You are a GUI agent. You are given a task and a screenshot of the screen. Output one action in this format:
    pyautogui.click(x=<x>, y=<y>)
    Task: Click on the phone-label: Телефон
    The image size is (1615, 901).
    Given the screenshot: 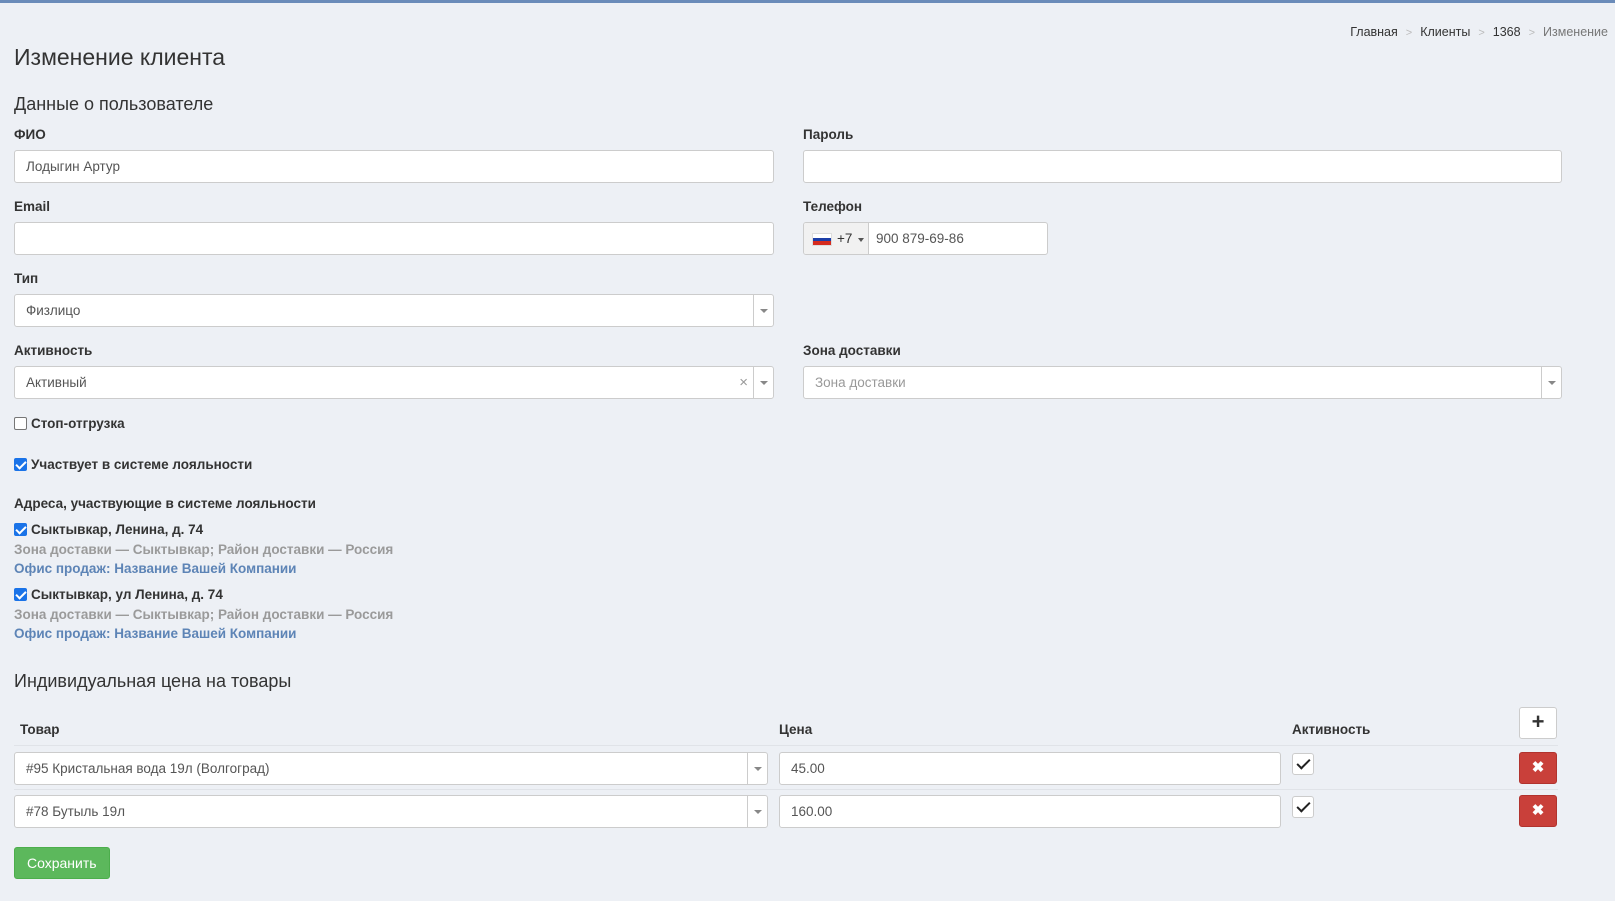 What is the action you would take?
    pyautogui.click(x=833, y=206)
    